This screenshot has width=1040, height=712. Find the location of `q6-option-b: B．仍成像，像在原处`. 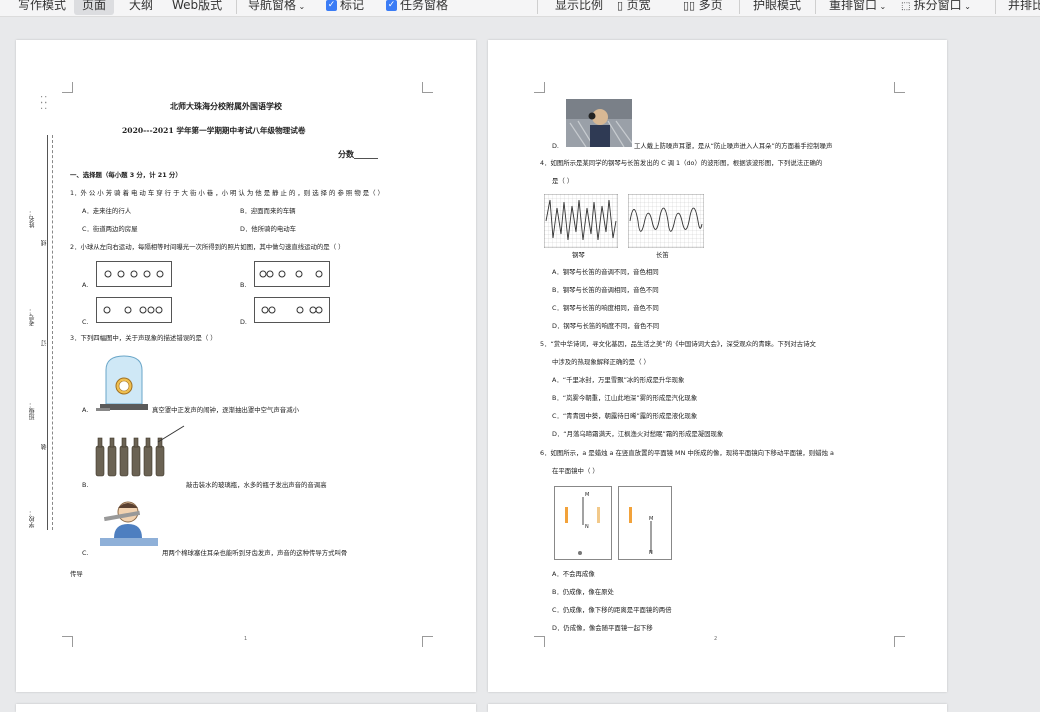

q6-option-b: B．仍成像，像在原处 is located at coordinates (583, 592).